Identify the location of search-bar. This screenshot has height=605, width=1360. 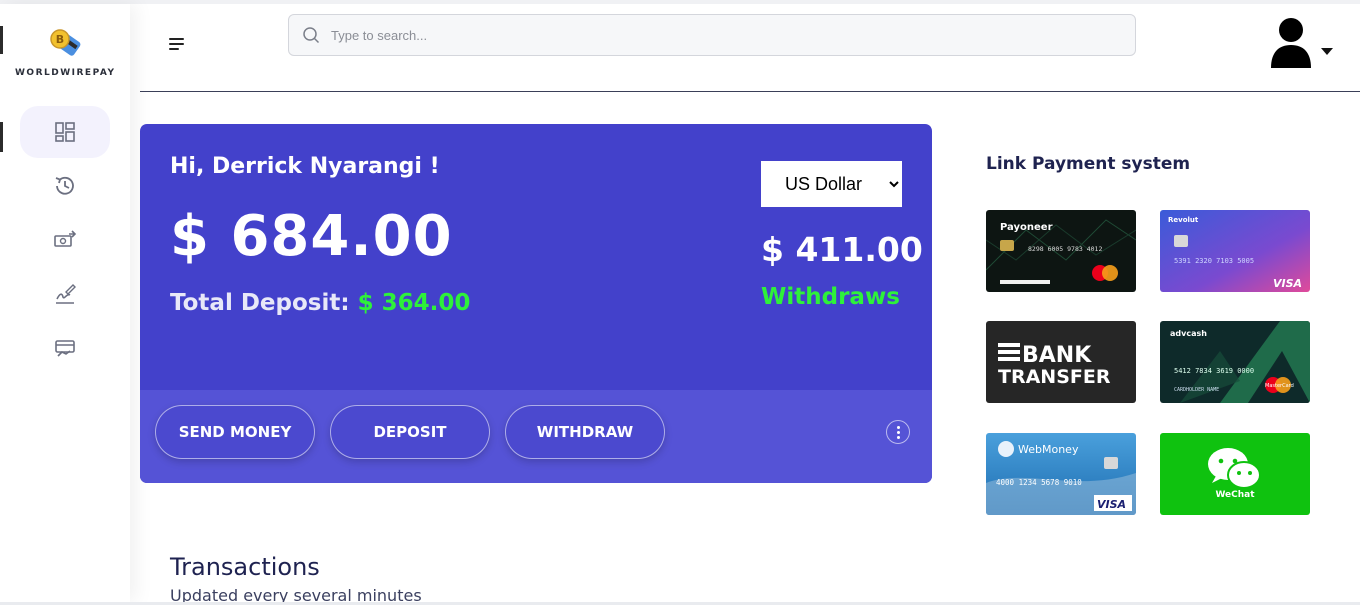
(712, 35).